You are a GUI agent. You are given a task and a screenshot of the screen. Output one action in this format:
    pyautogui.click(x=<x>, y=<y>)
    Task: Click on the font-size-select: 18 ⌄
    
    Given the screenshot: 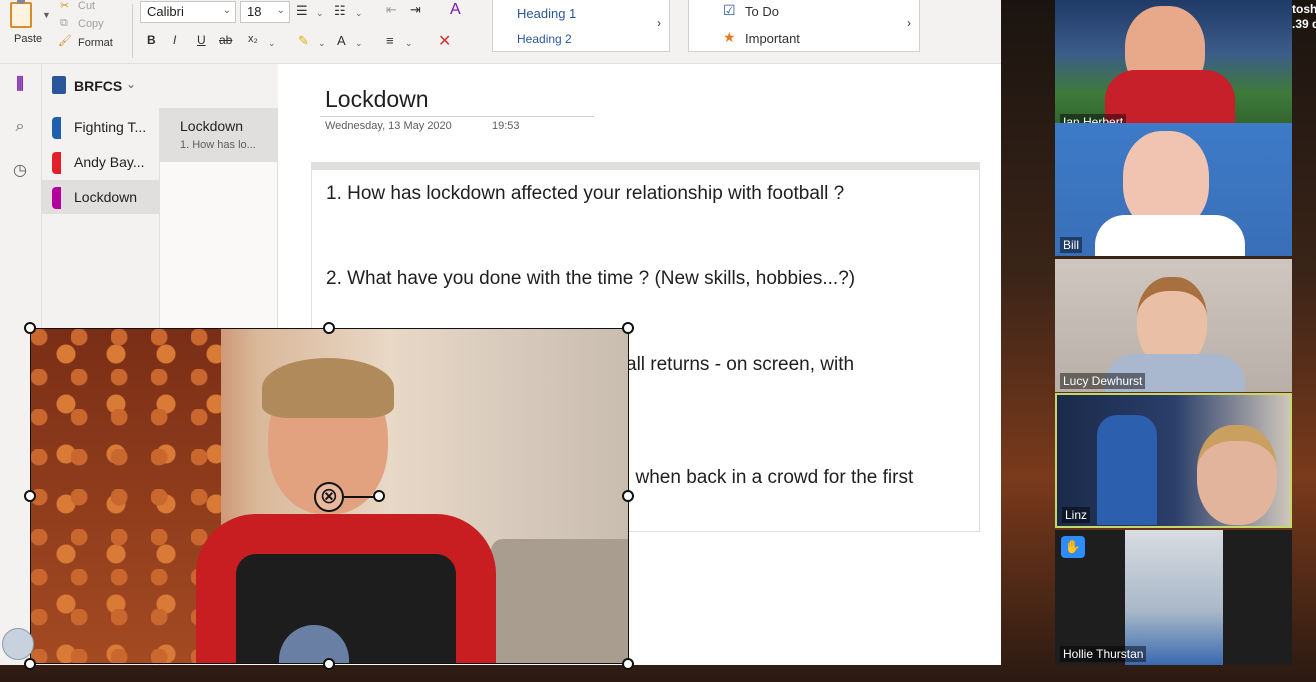 What is the action you would take?
    pyautogui.click(x=265, y=12)
    